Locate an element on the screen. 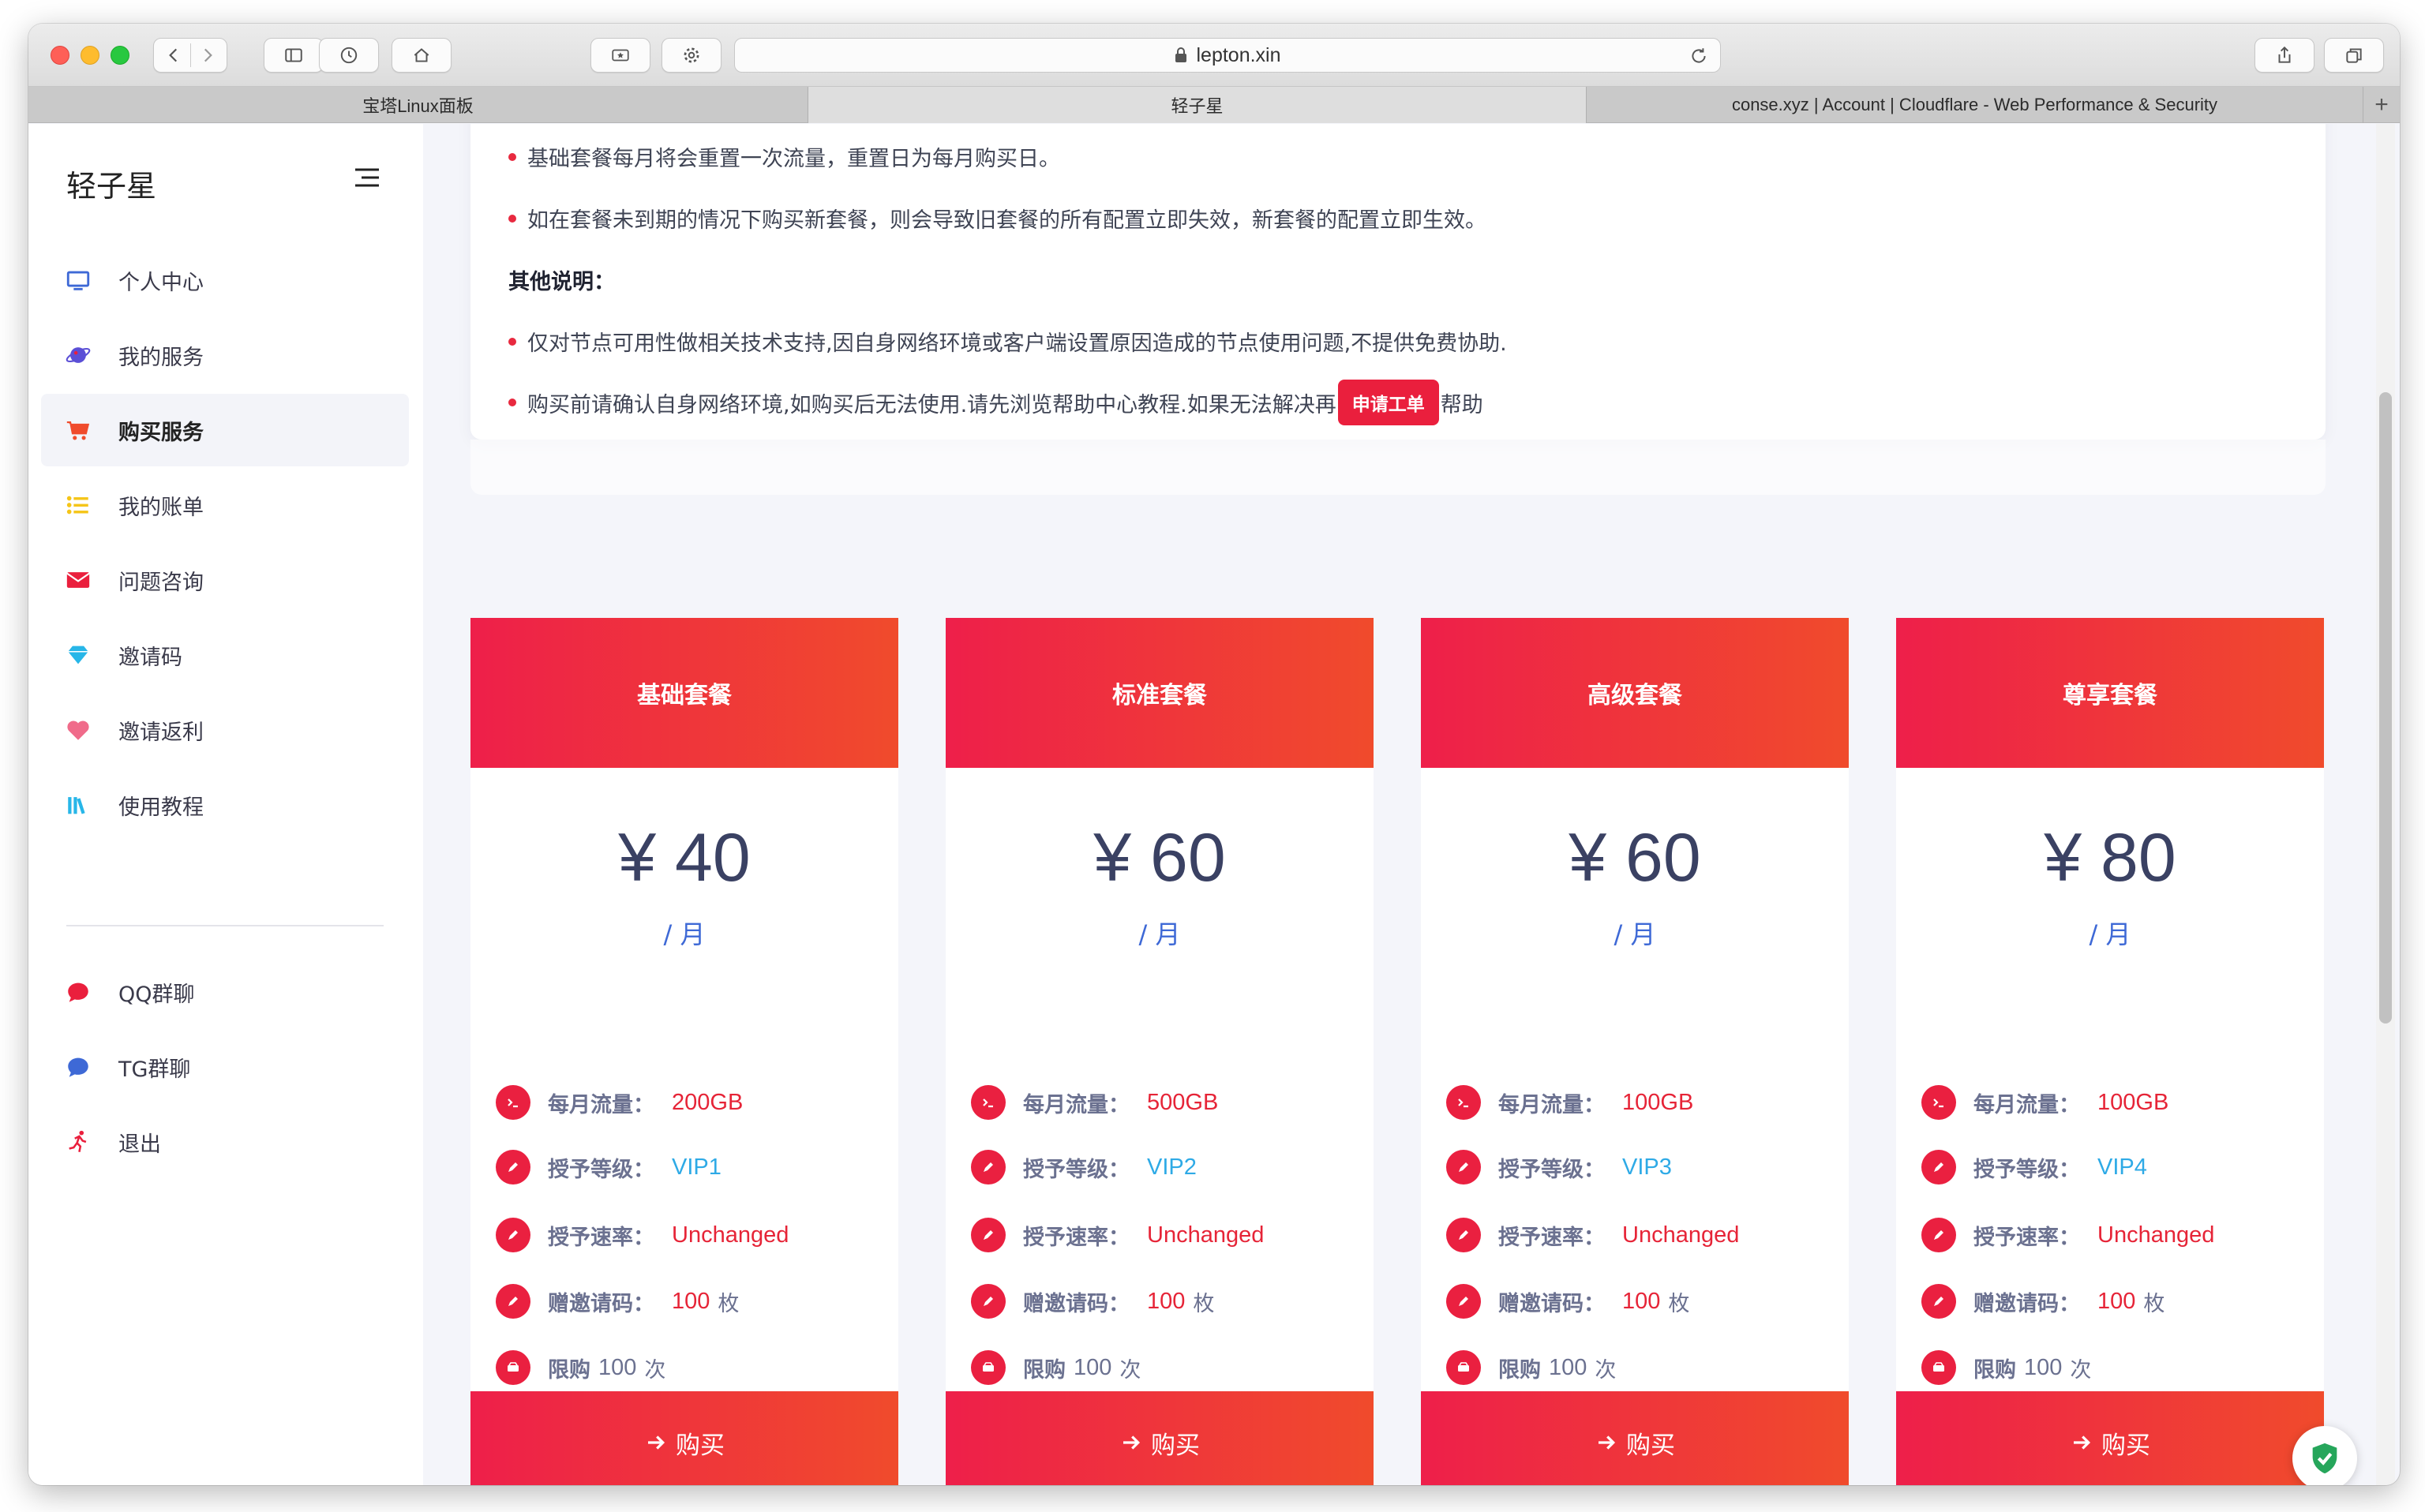 This screenshot has height=1512, width=2425. feature-traffic: 每月流量： 100GB is located at coordinates (2044, 1102).